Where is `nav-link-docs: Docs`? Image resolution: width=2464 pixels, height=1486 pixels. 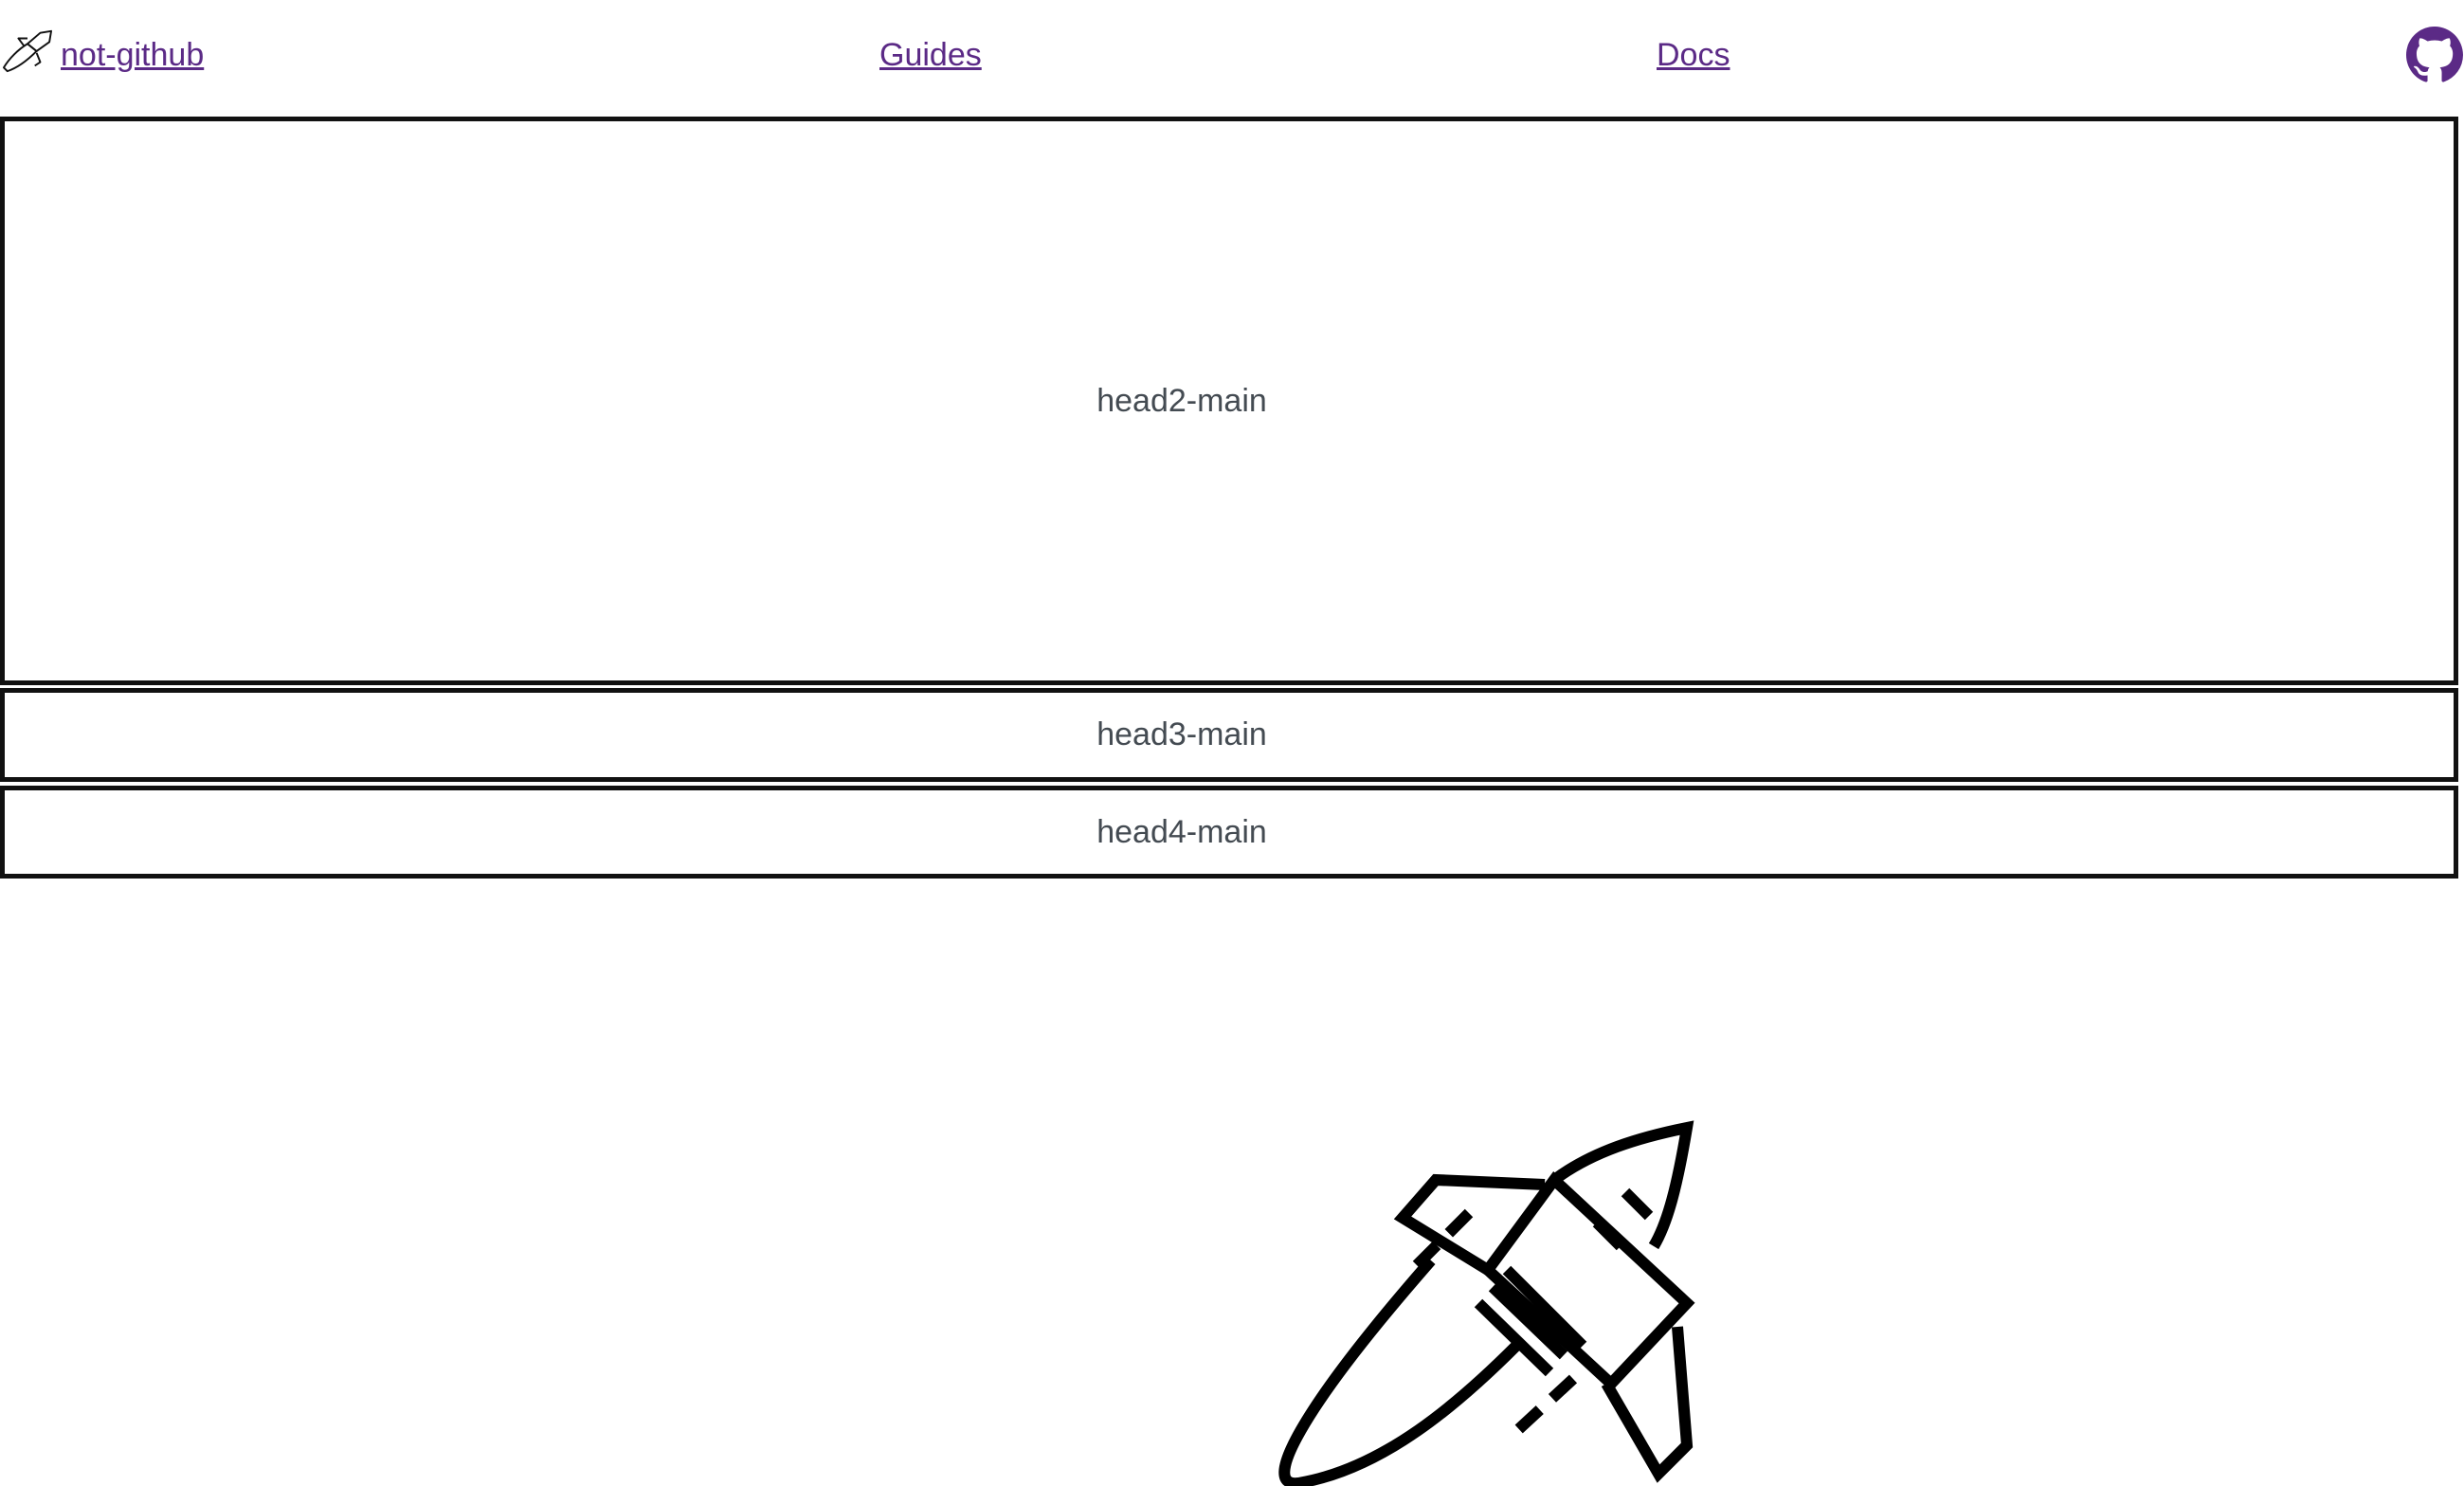
nav-link-docs: Docs is located at coordinates (1693, 55).